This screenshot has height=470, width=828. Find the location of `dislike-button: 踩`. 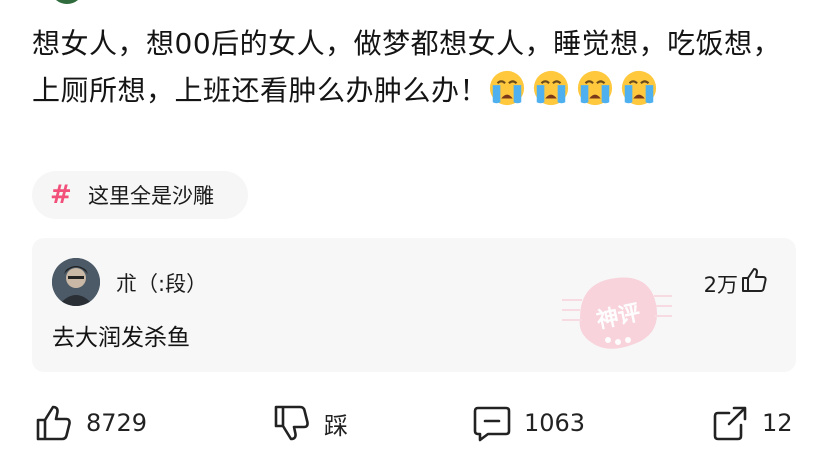

dislike-button: 踩 is located at coordinates (310, 423).